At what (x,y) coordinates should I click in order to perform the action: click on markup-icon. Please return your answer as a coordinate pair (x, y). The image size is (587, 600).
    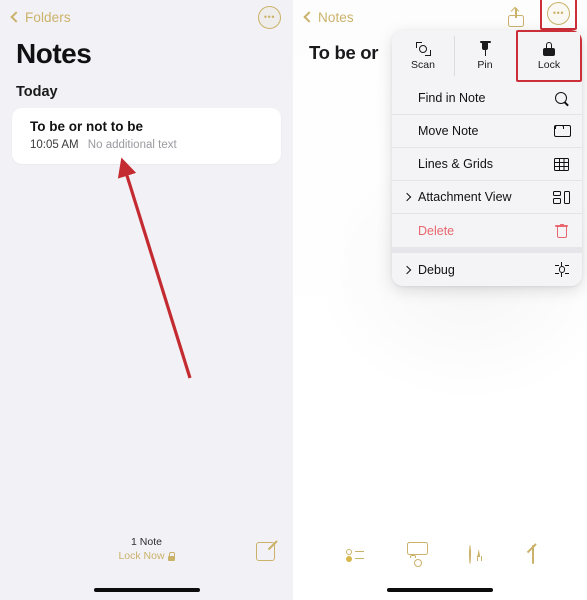
    Looking at the image, I should click on (469, 554).